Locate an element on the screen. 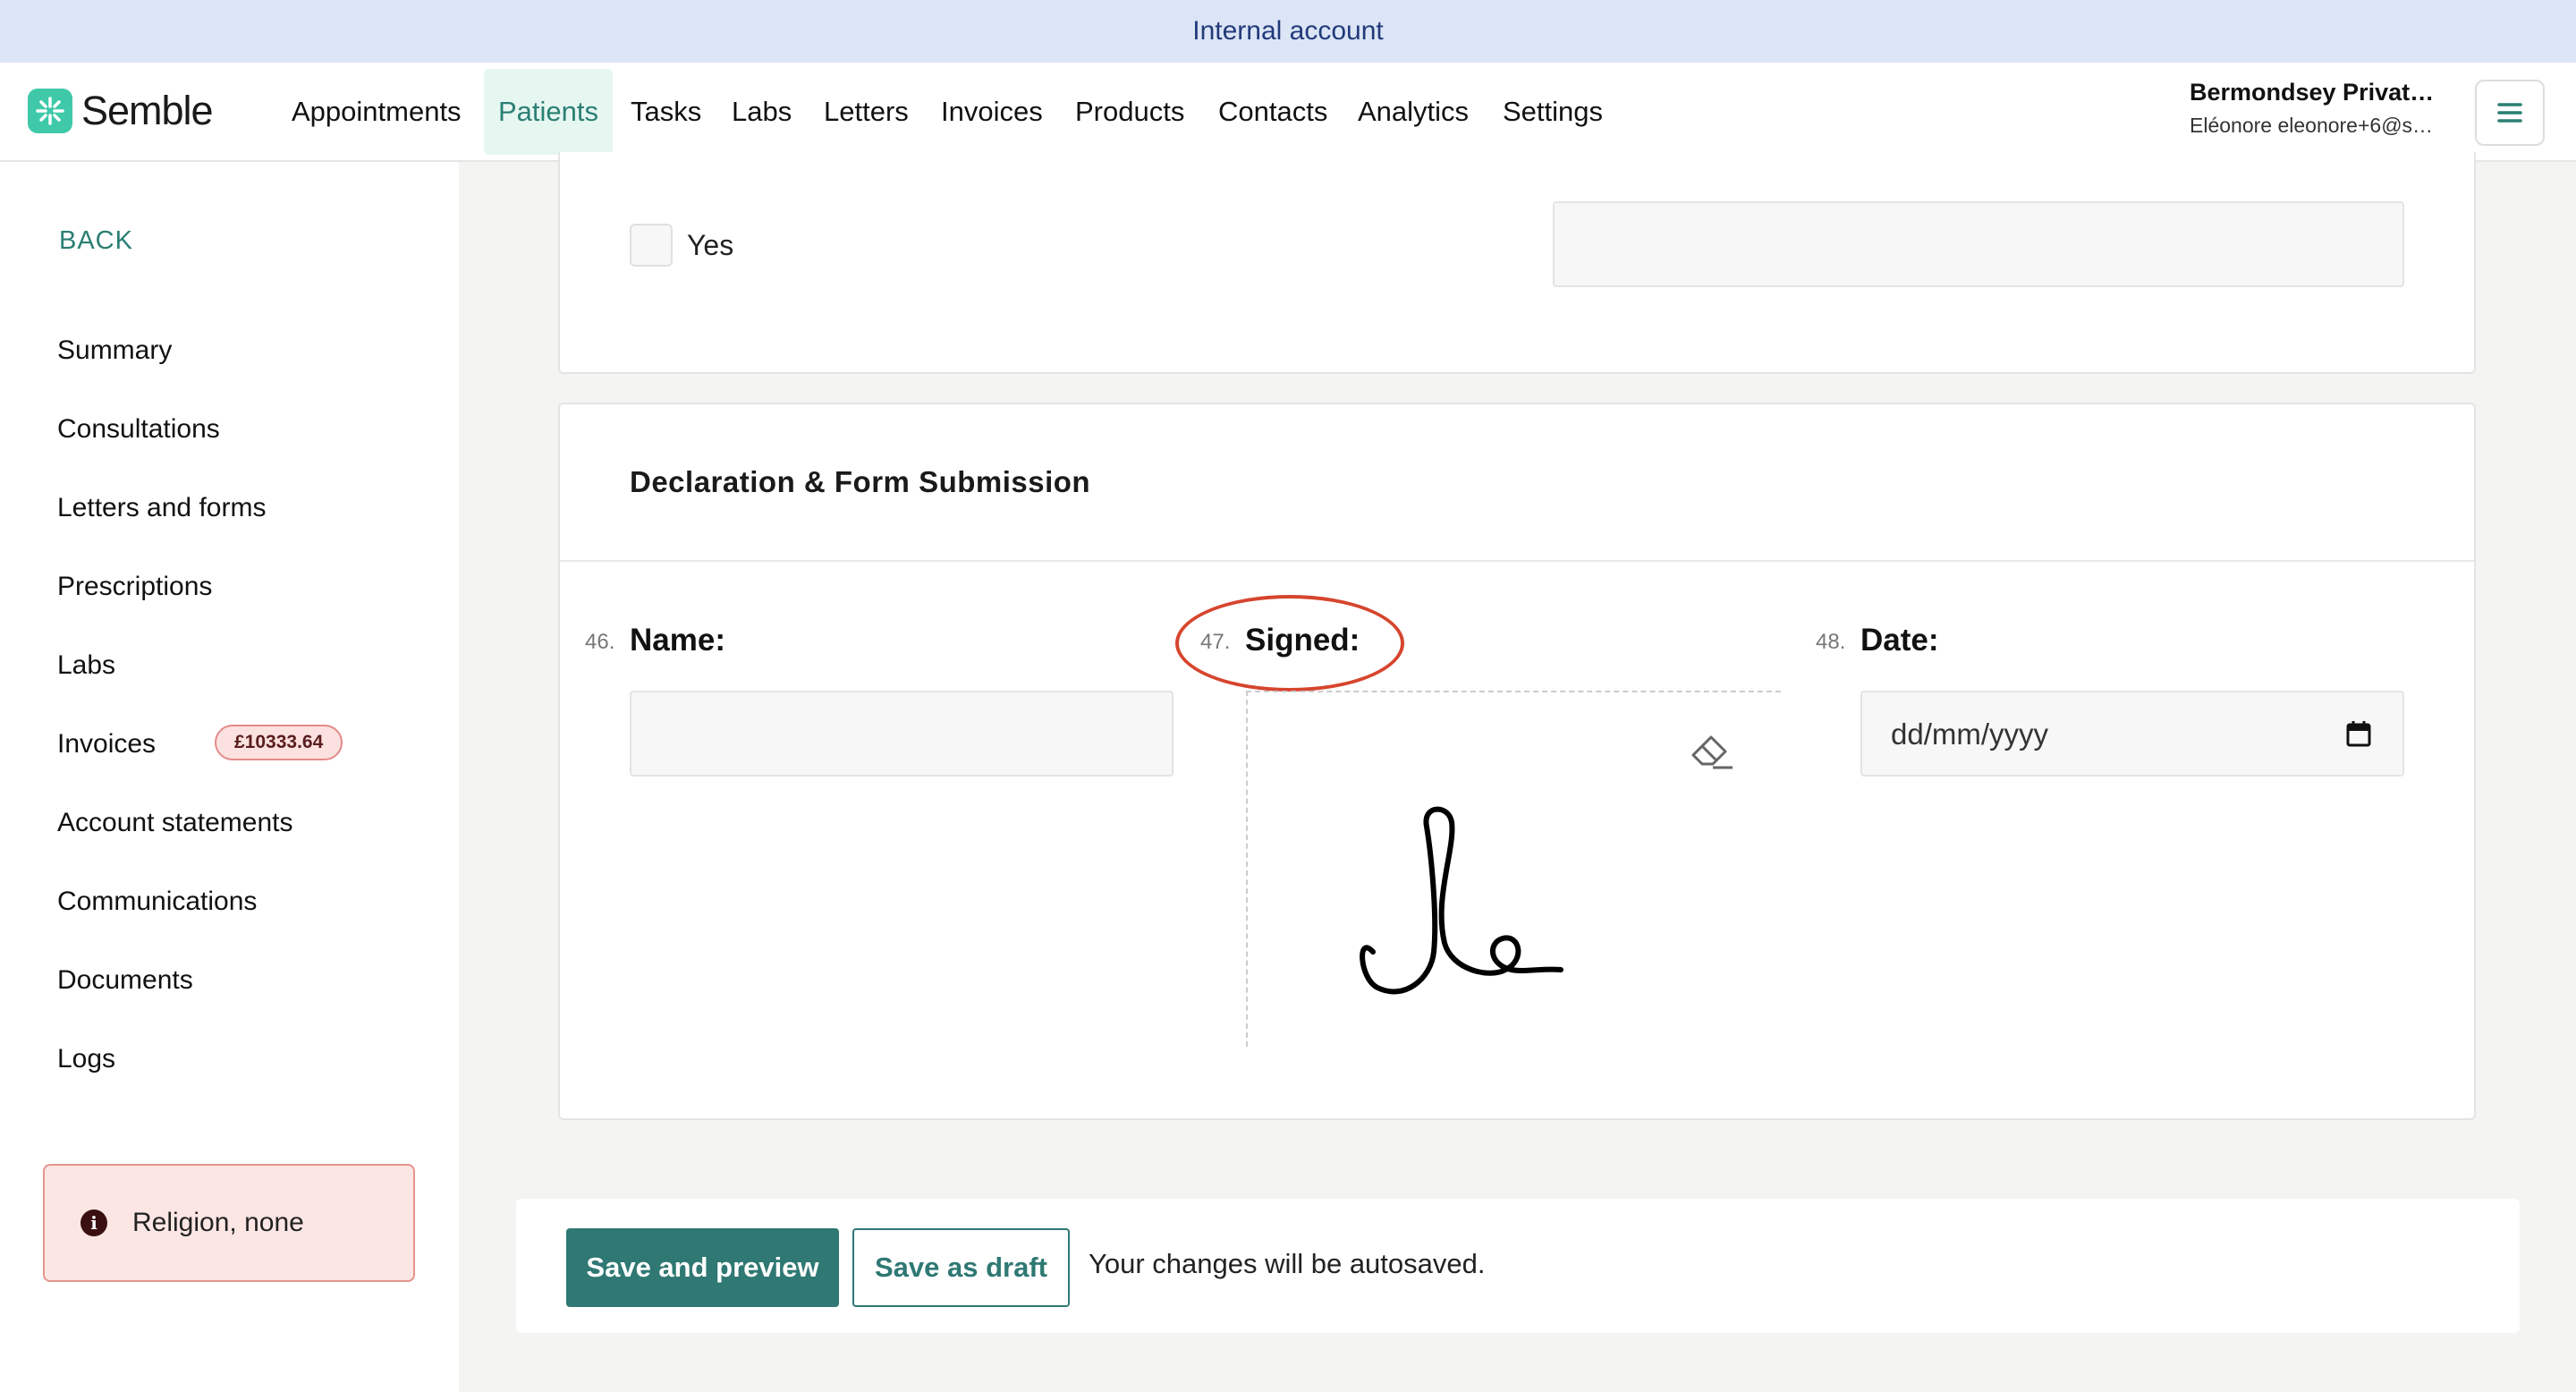 The width and height of the screenshot is (2576, 1392). section-divider is located at coordinates (1517, 561).